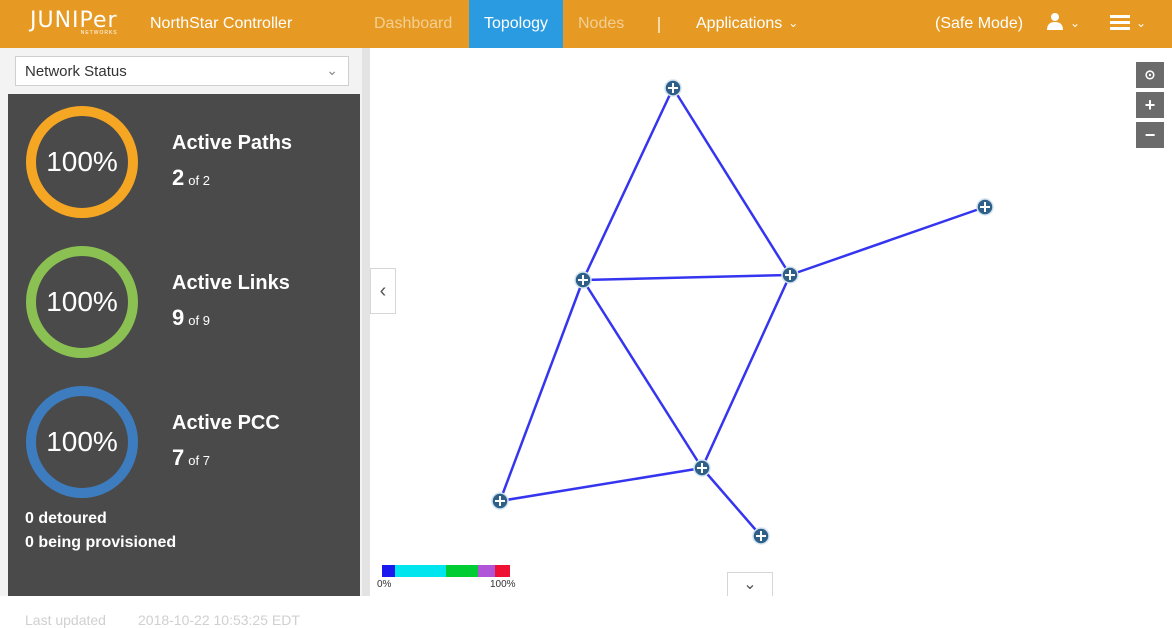 This screenshot has width=1172, height=628. I want to click on tab-nodes: Nodes, so click(601, 24).